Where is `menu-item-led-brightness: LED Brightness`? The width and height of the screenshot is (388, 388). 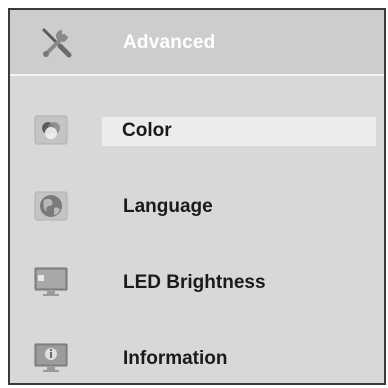 menu-item-led-brightness: LED Brightness is located at coordinates (197, 283).